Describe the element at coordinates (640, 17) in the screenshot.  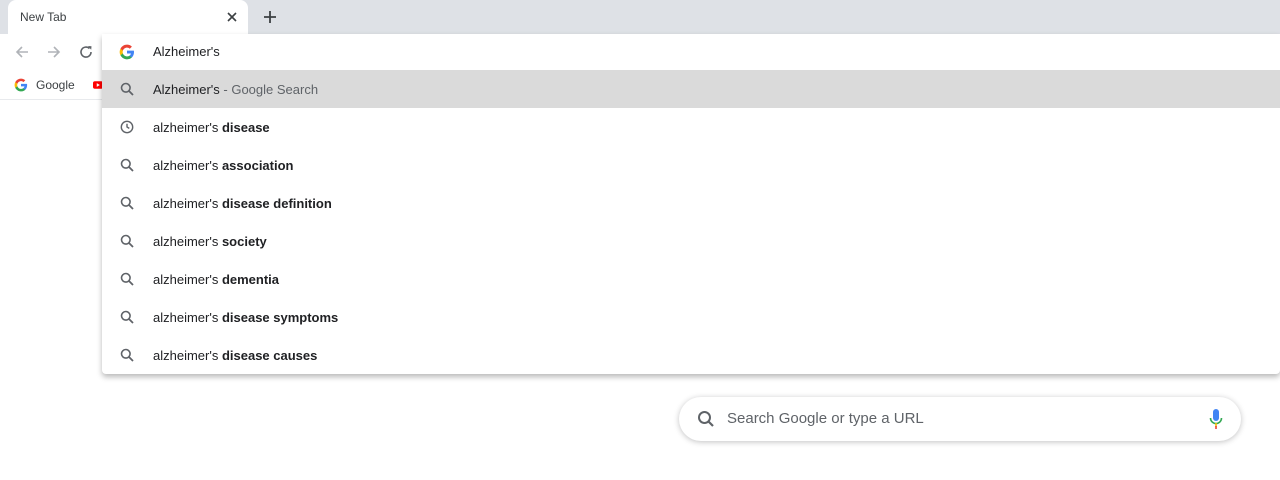
I see `tab-strip: New Tab` at that location.